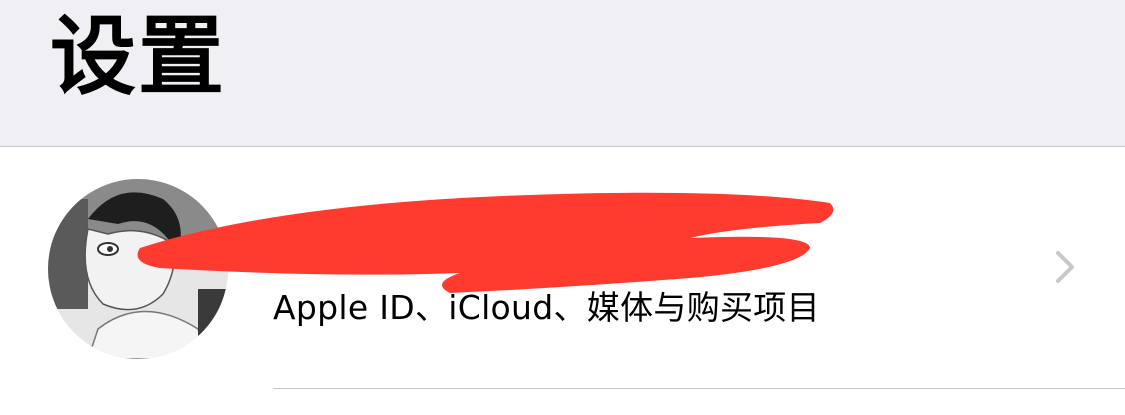 The image size is (1125, 415). What do you see at coordinates (546, 307) in the screenshot?
I see `apple-id-subtitle: Apple ID、iCloud、媒体与购买项目` at bounding box center [546, 307].